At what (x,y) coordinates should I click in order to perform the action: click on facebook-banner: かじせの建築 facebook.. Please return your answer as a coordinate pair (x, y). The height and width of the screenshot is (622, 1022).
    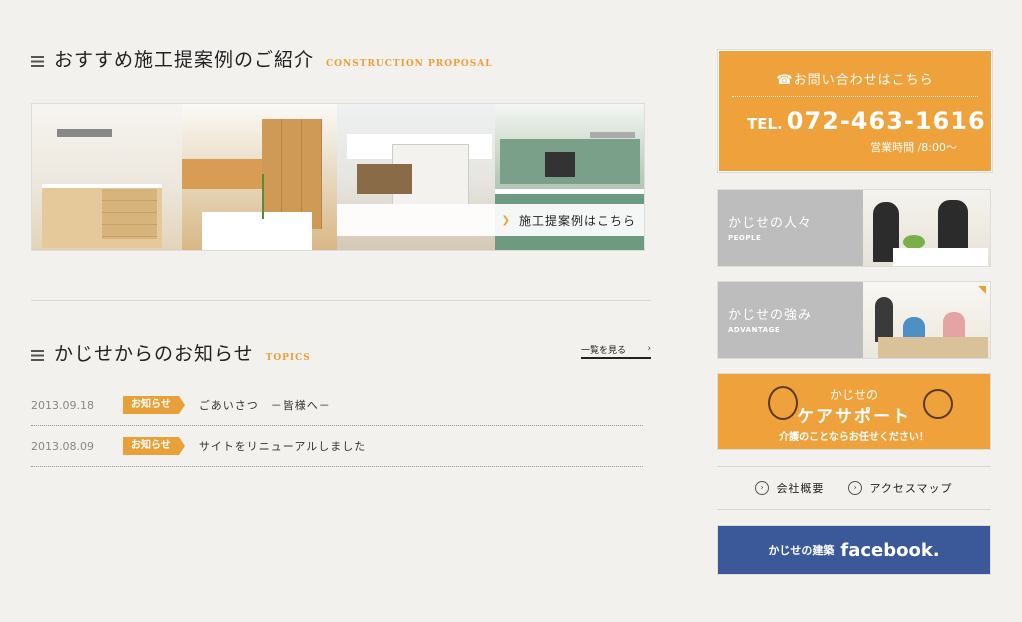
    Looking at the image, I should click on (854, 550).